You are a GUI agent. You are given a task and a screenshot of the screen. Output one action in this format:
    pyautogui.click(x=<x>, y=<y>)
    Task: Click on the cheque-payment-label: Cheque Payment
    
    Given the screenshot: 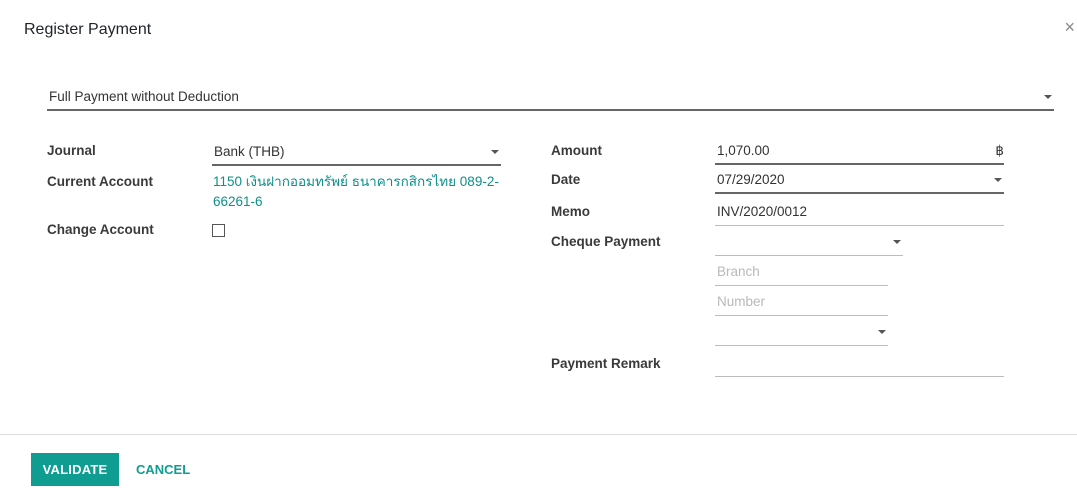 What is the action you would take?
    pyautogui.click(x=606, y=241)
    